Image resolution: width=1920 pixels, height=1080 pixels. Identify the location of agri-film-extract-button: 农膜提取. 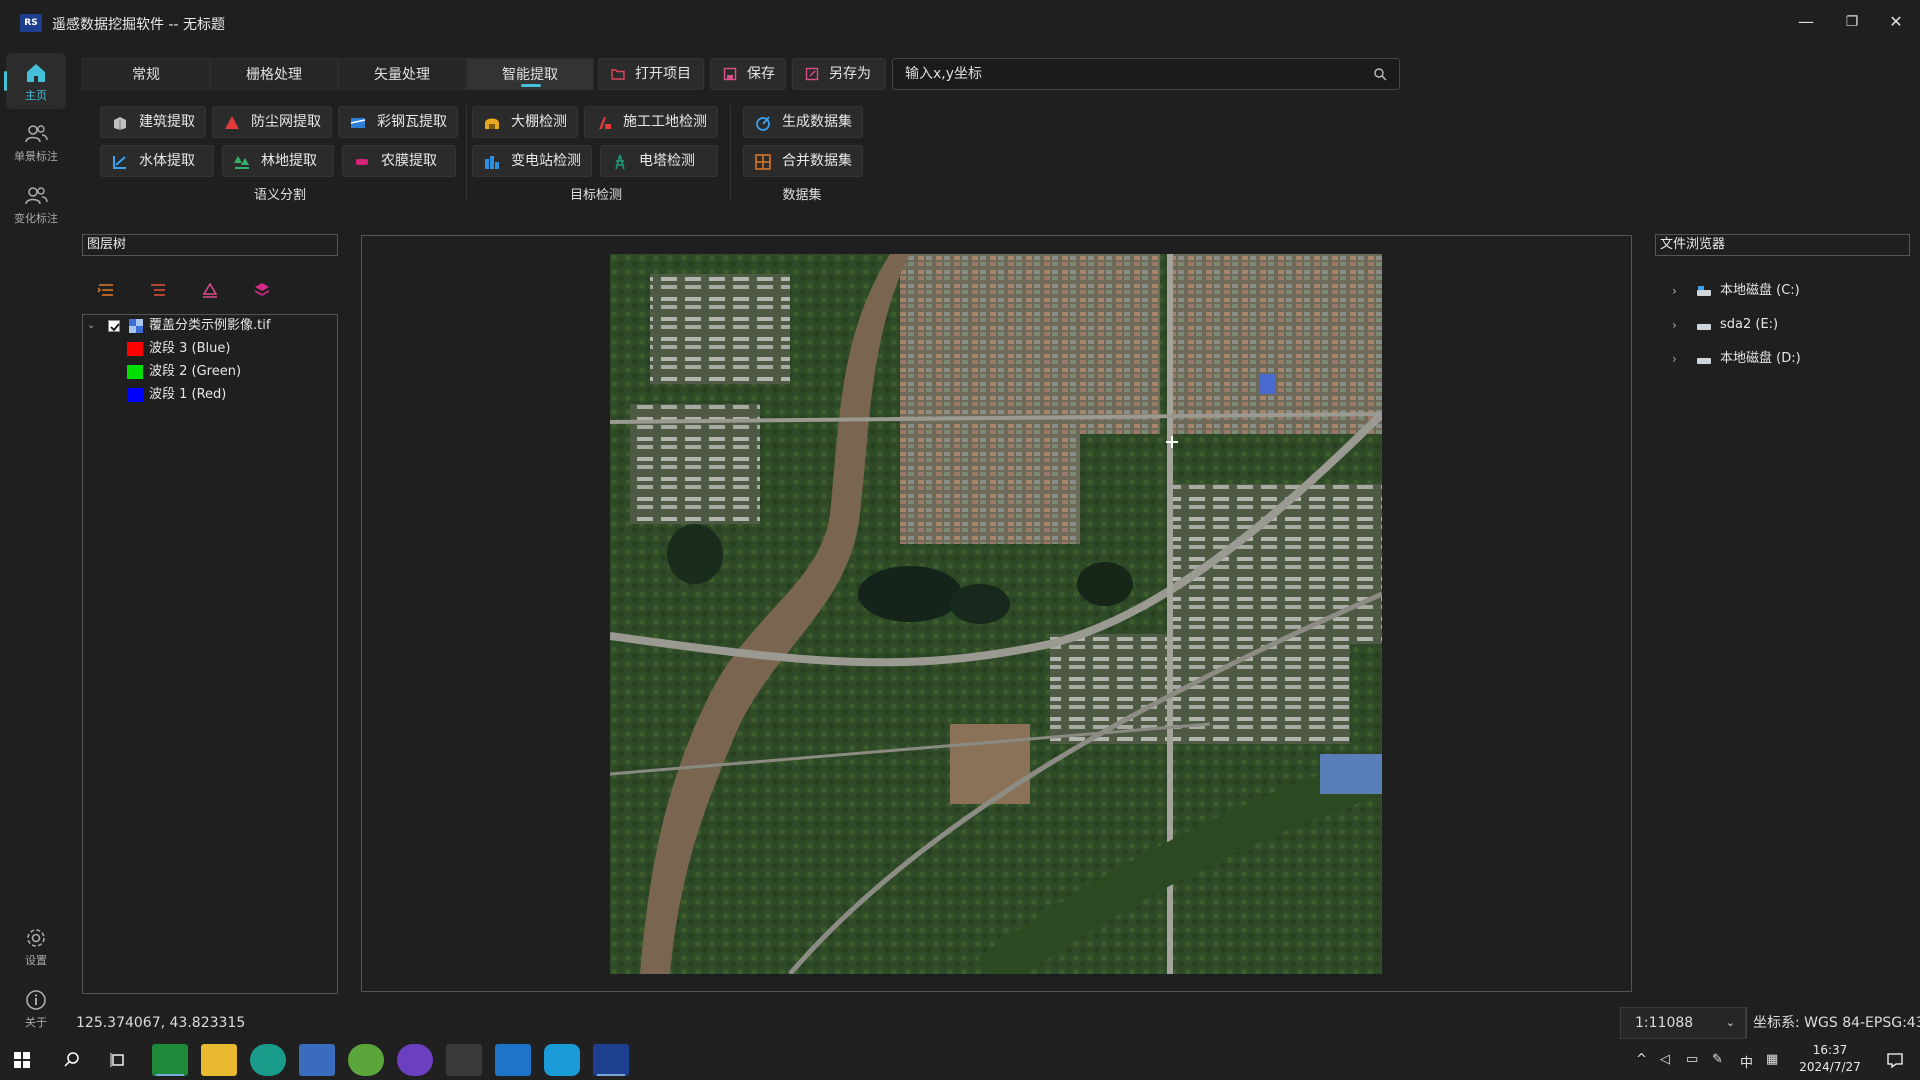
(399, 161).